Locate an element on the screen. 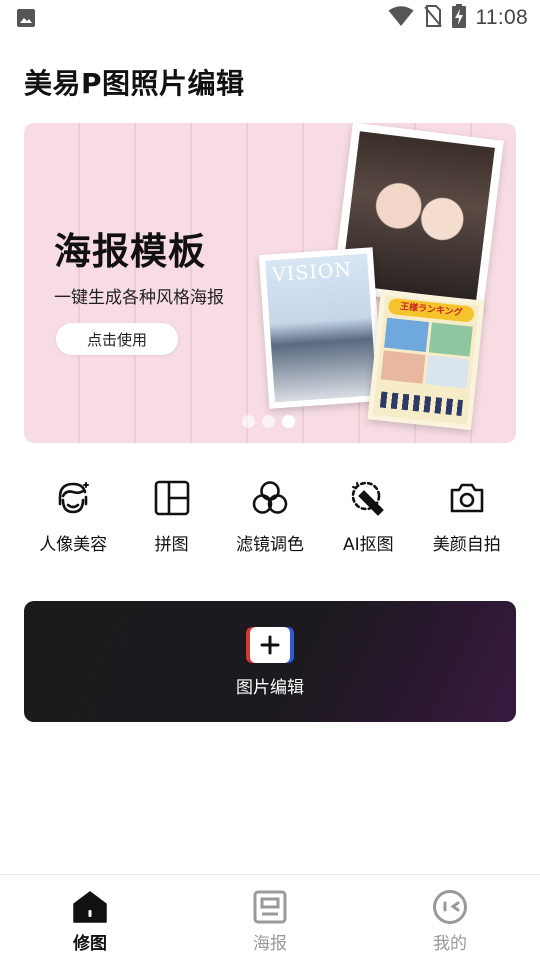 The width and height of the screenshot is (540, 960). bottom-navigation: 修图 海报 我的 is located at coordinates (270, 917).